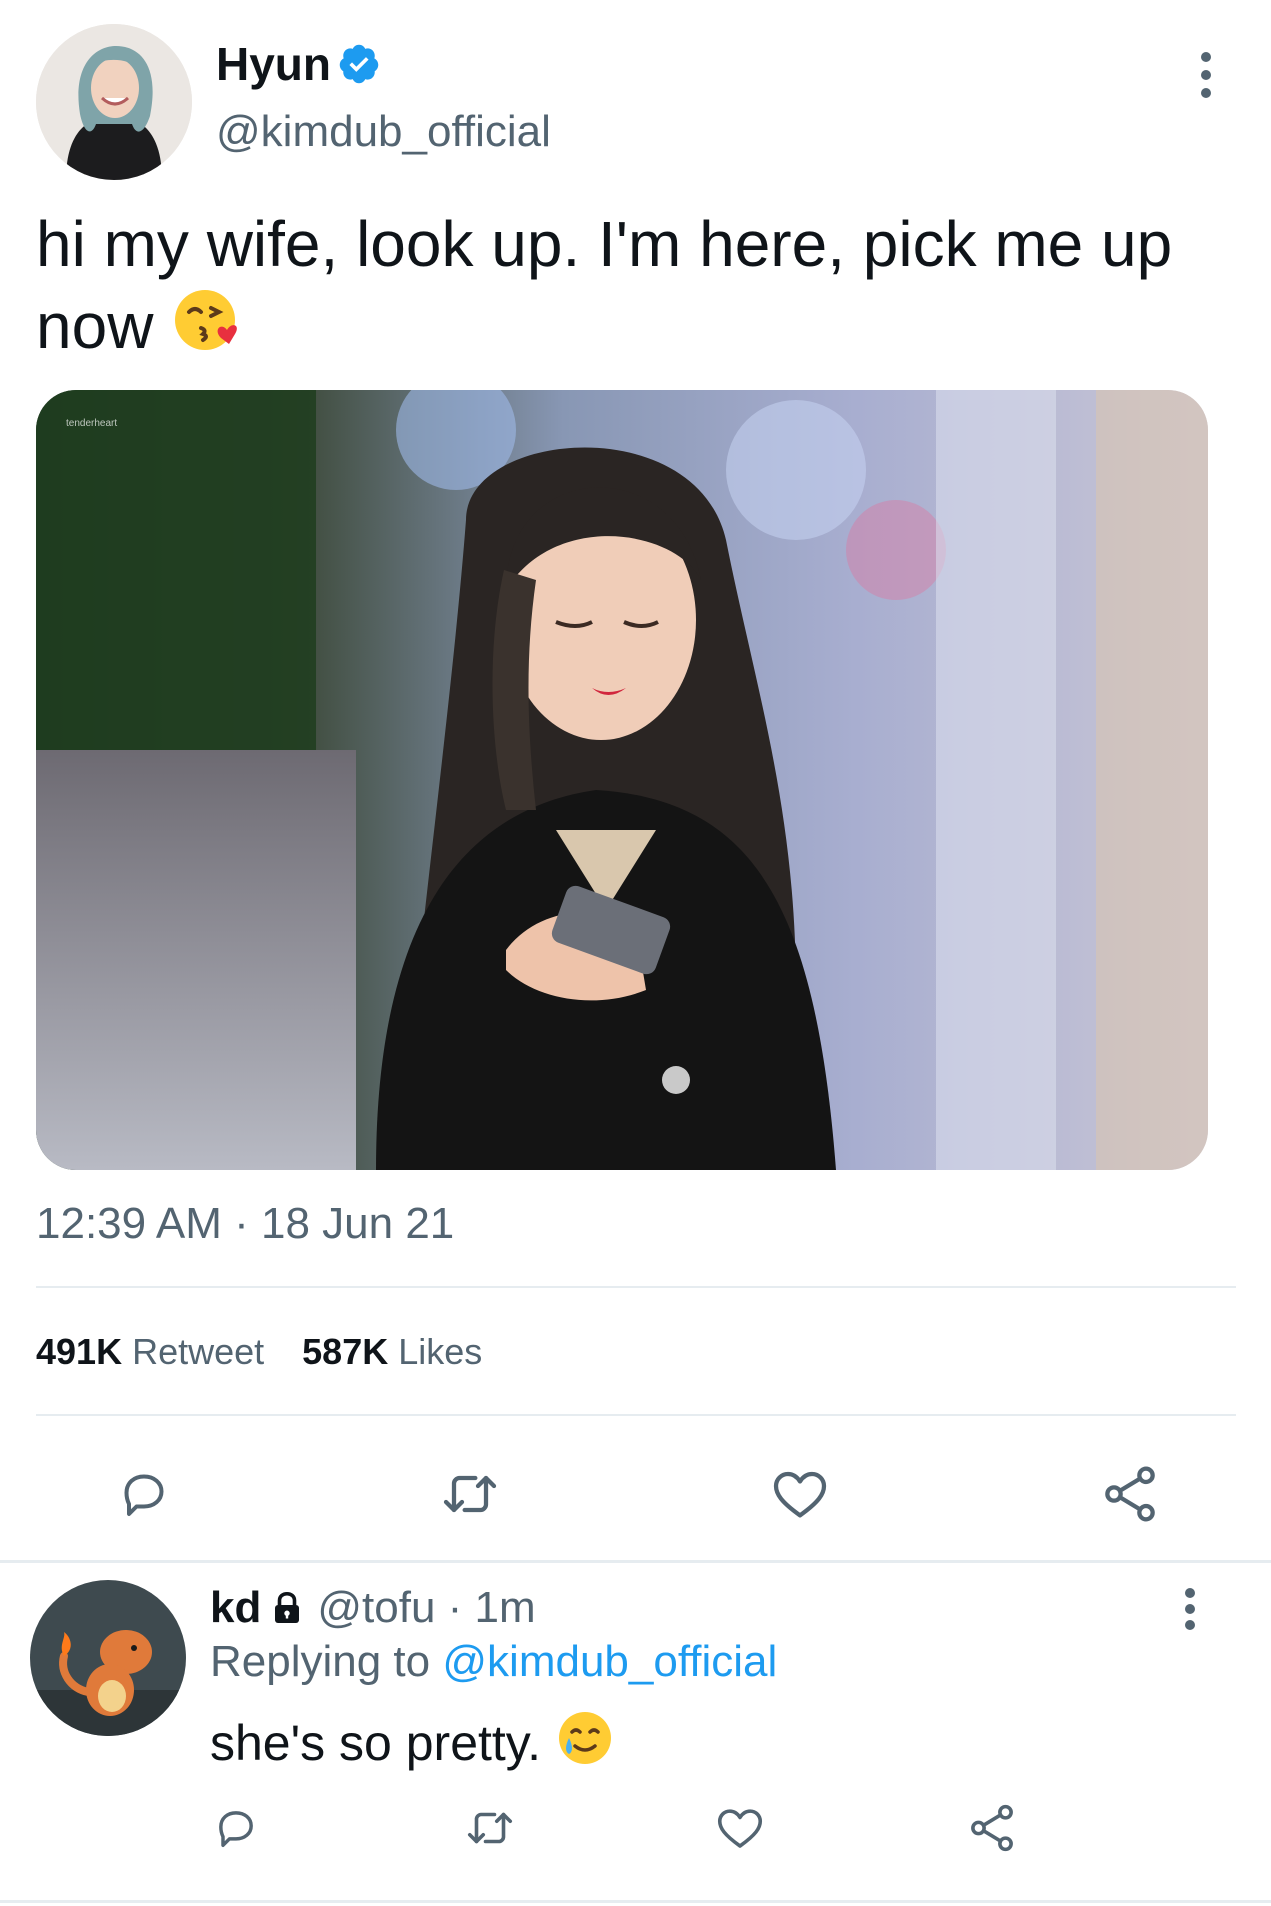 This screenshot has width=1271, height=1906. I want to click on like-stat-label: Likes, so click(440, 1351).